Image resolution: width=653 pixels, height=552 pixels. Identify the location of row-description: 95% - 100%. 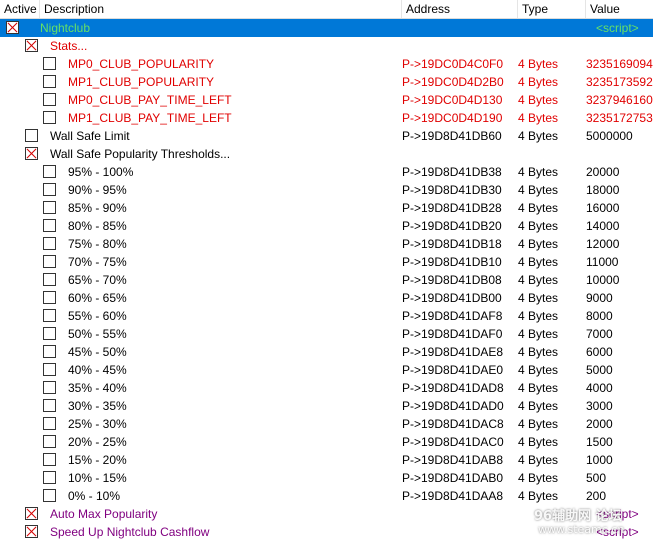
(101, 172).